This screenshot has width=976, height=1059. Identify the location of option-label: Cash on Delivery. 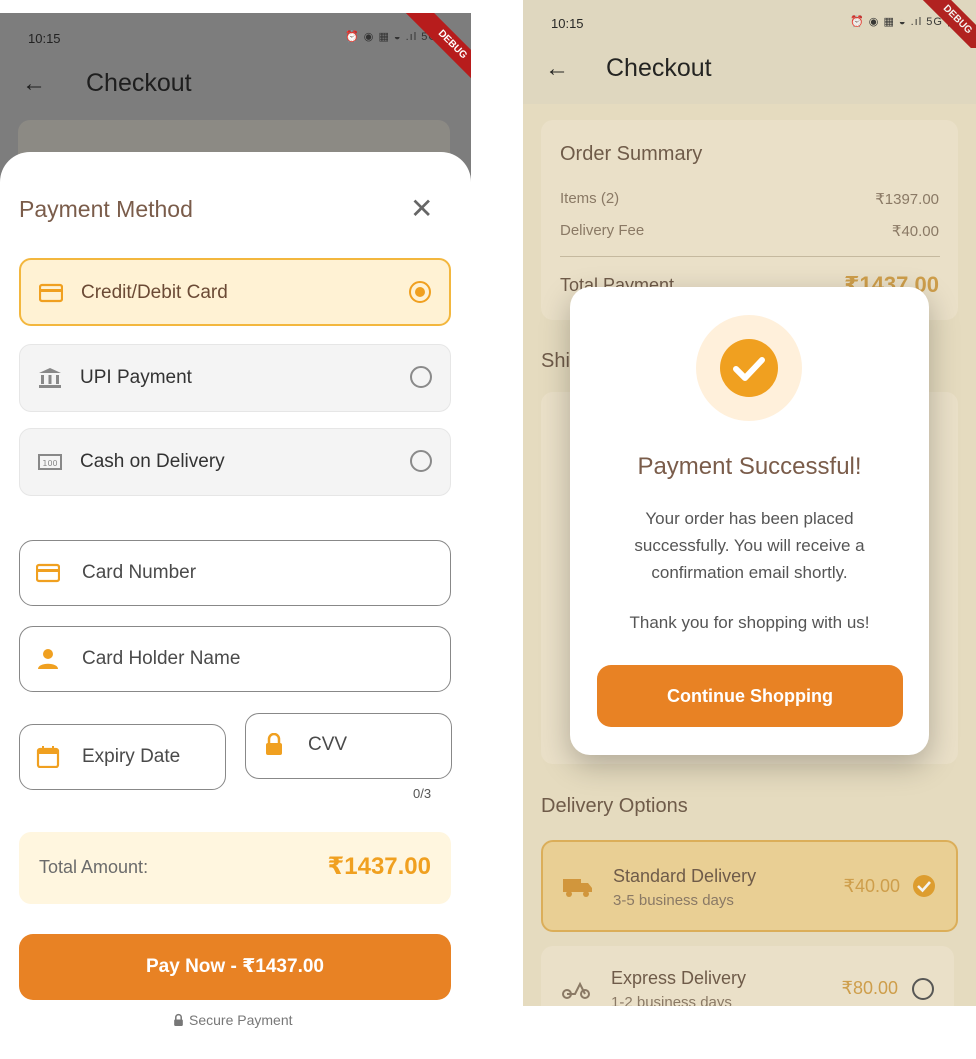
(152, 461).